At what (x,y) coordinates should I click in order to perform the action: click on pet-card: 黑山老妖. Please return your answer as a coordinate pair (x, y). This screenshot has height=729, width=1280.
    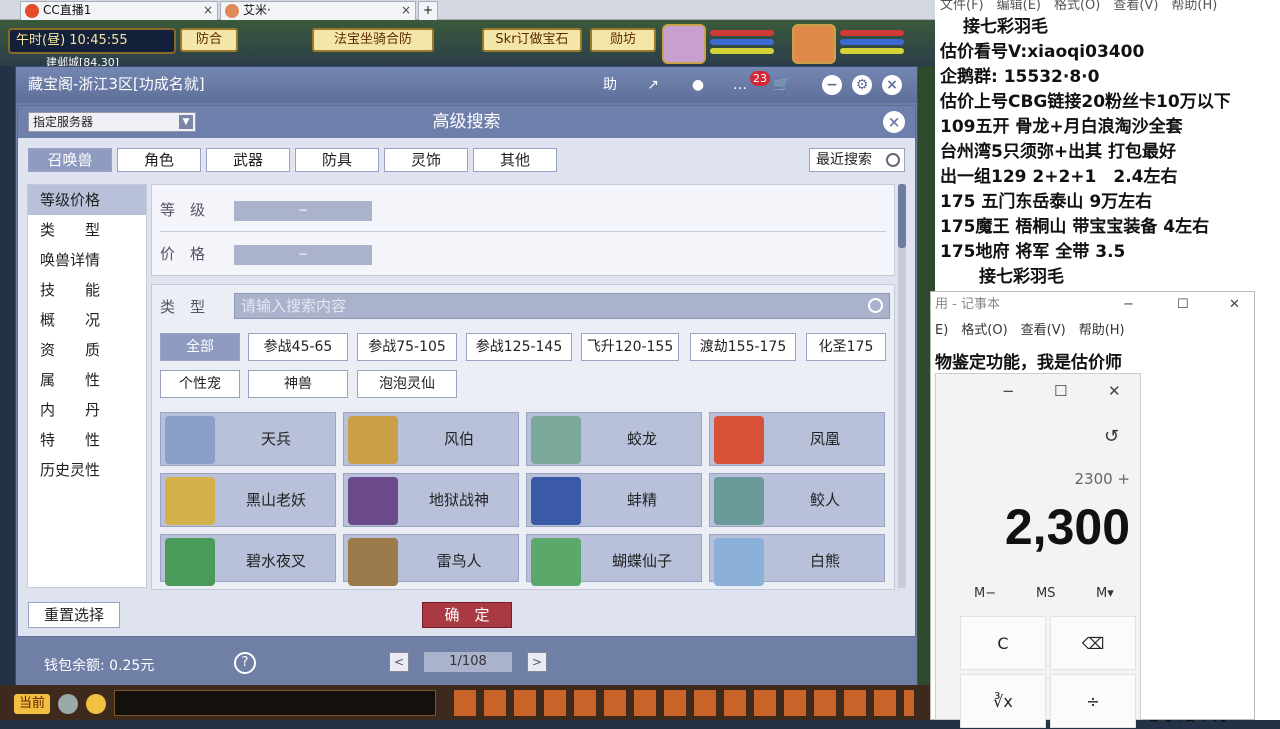
    Looking at the image, I should click on (248, 500).